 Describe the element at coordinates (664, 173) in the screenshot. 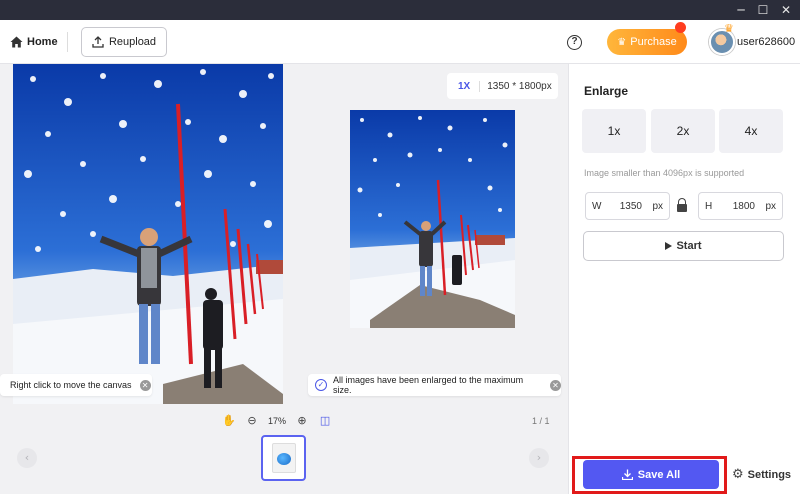

I see `size-hint: Image smaller than 4096px is supported` at that location.